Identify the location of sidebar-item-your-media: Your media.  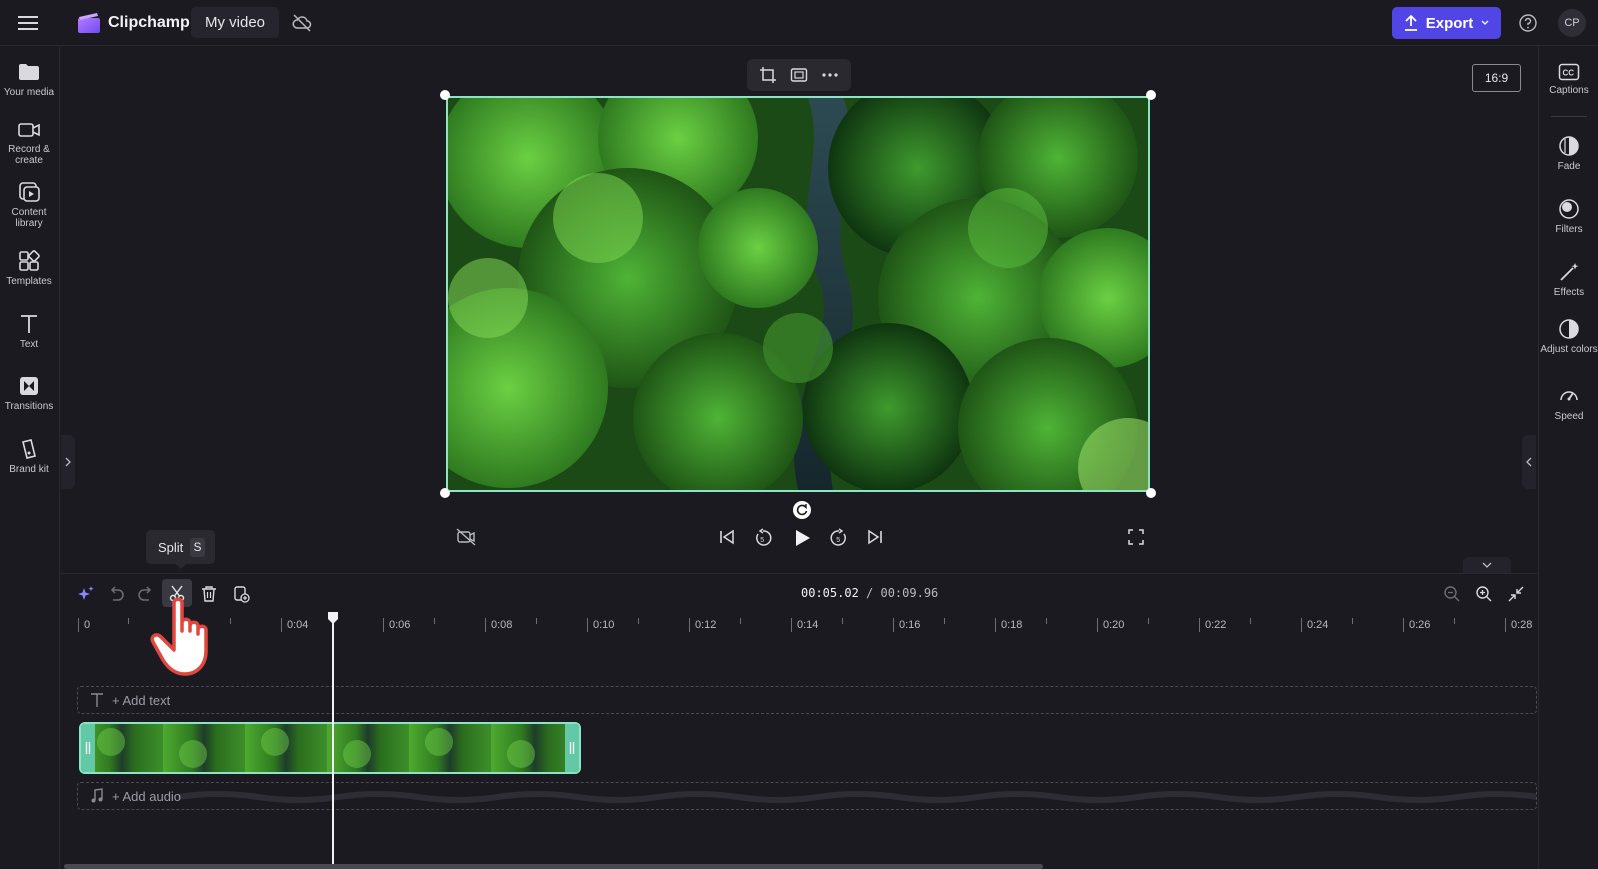
(29, 79).